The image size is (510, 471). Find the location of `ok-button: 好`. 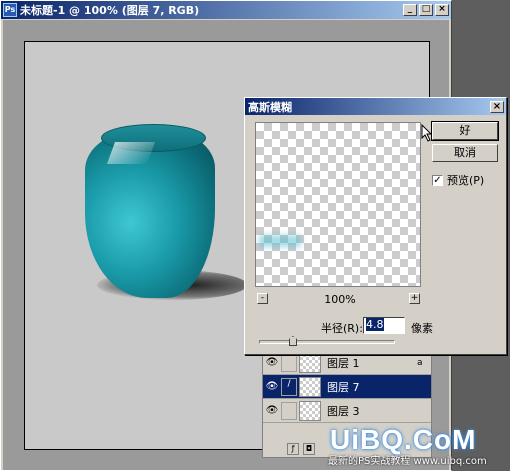

ok-button: 好 is located at coordinates (465, 131).